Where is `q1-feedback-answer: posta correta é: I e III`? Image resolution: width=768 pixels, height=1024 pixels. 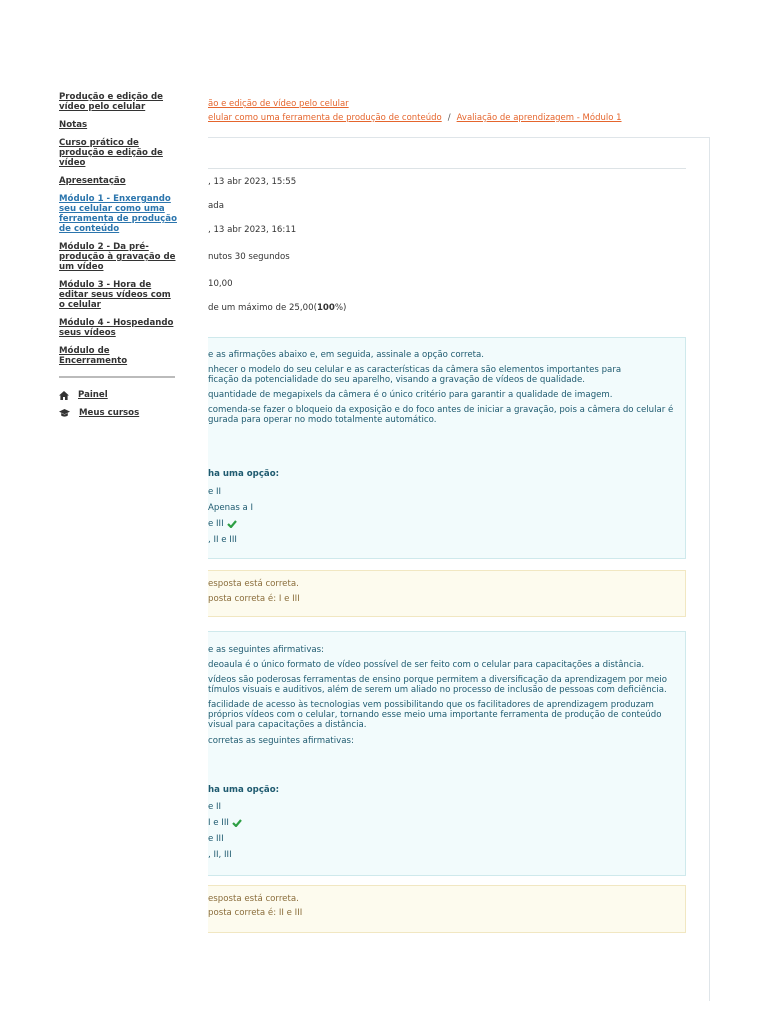 q1-feedback-answer: posta correta é: I e III is located at coordinates (254, 599).